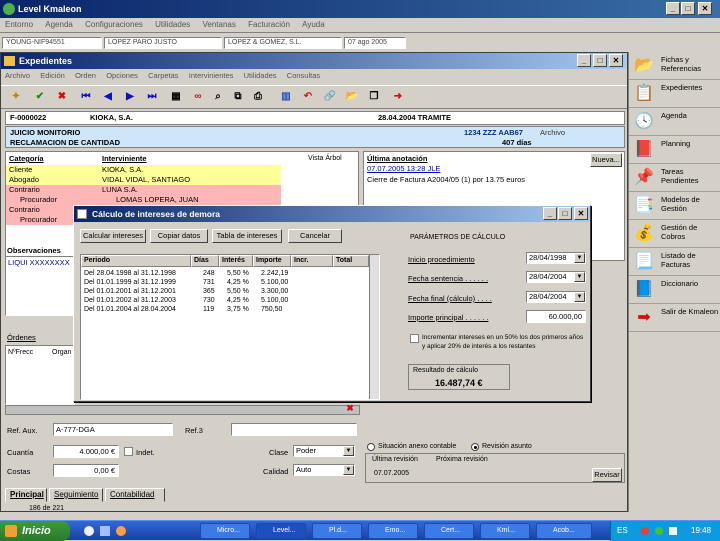 This screenshot has height=541, width=720. What do you see at coordinates (52, 75) in the screenshot?
I see `menu-edicion: Edición` at bounding box center [52, 75].